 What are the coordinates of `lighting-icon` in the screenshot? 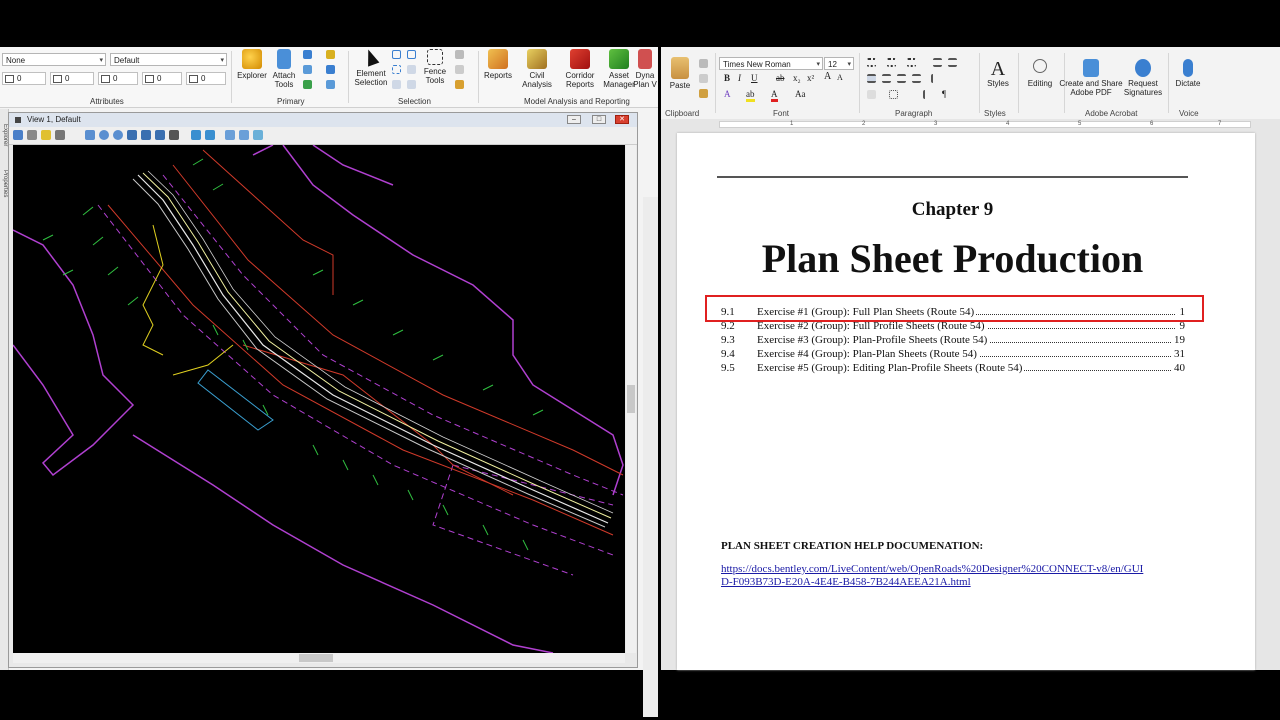 It's located at (46, 135).